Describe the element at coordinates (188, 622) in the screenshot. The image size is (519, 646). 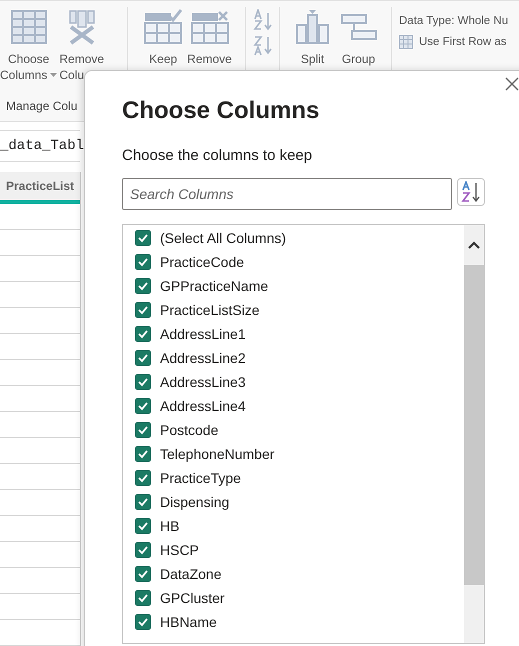
I see `column-option: HBName` at that location.